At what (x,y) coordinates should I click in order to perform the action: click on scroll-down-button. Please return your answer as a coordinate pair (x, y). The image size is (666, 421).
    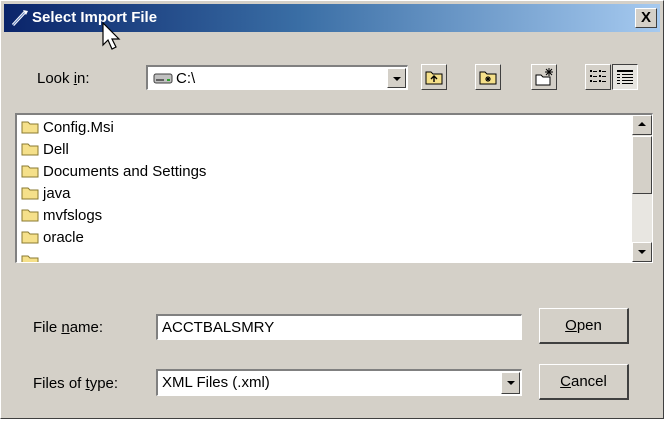
    Looking at the image, I should click on (642, 252).